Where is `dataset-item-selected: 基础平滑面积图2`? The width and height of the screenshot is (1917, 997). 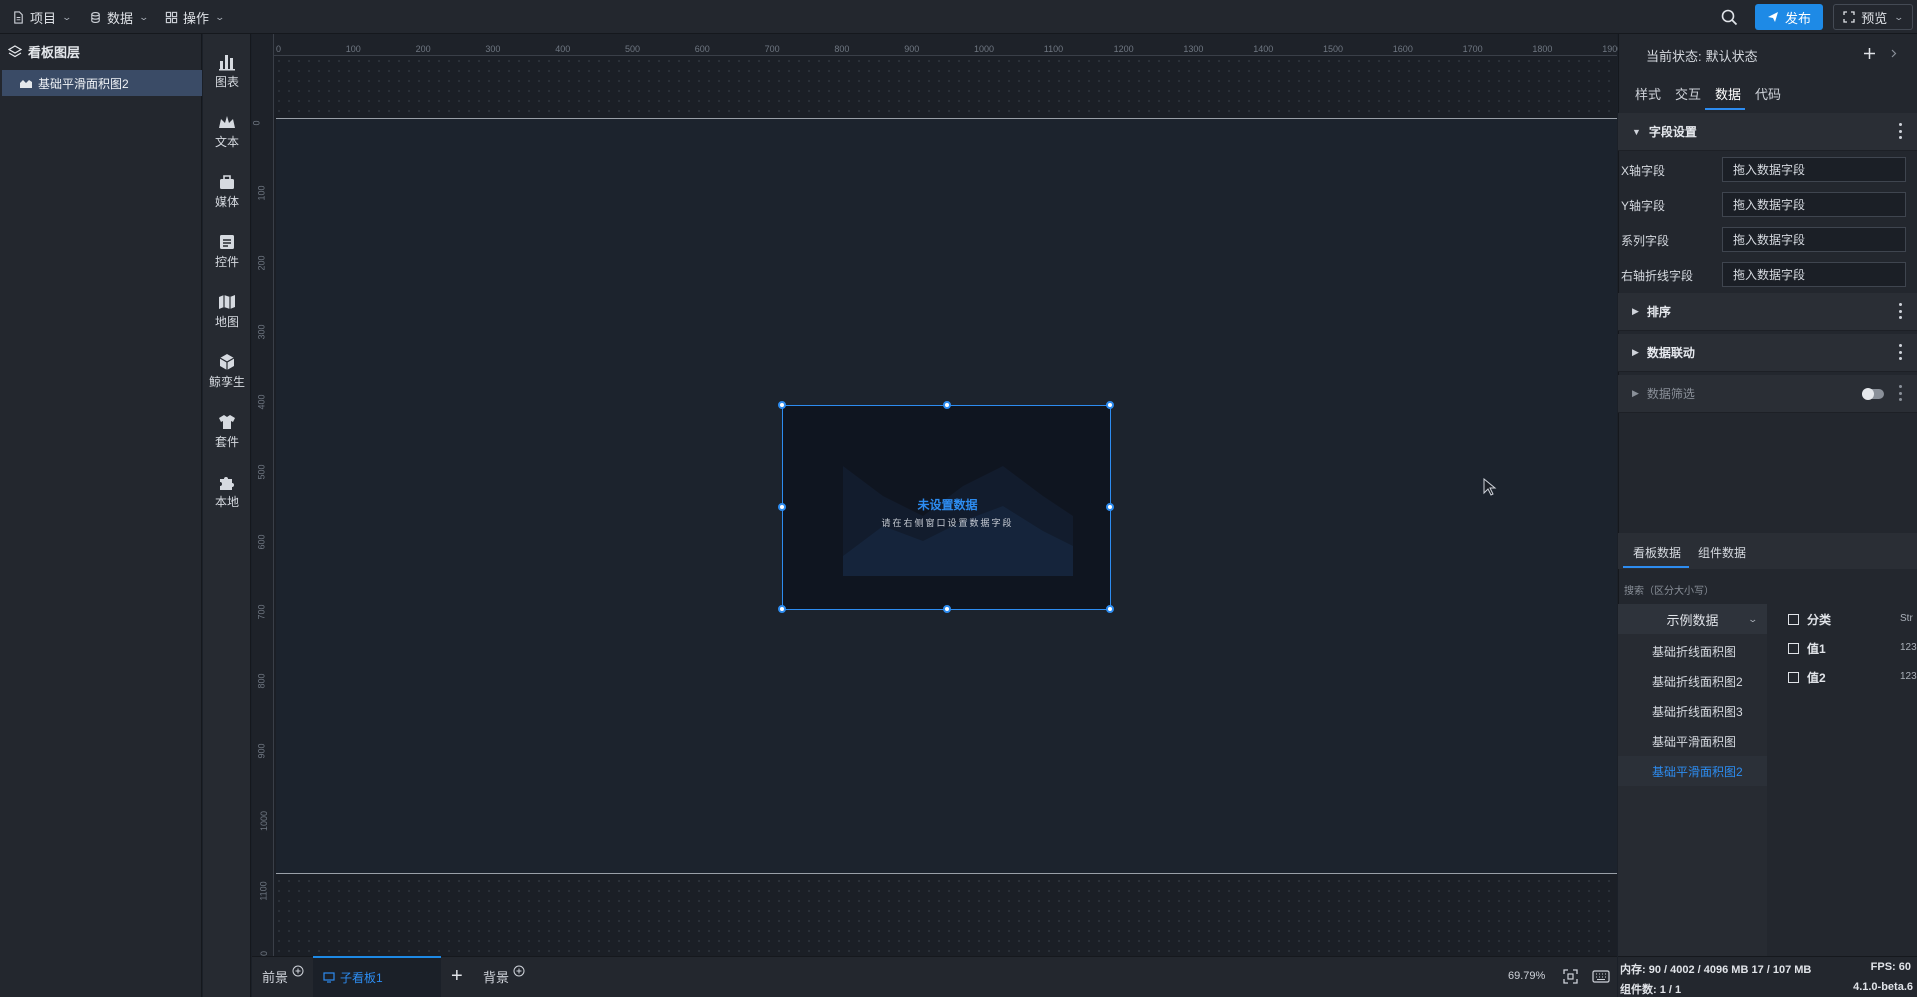
dataset-item-selected: 基础平滑面积图2 is located at coordinates (1692, 771).